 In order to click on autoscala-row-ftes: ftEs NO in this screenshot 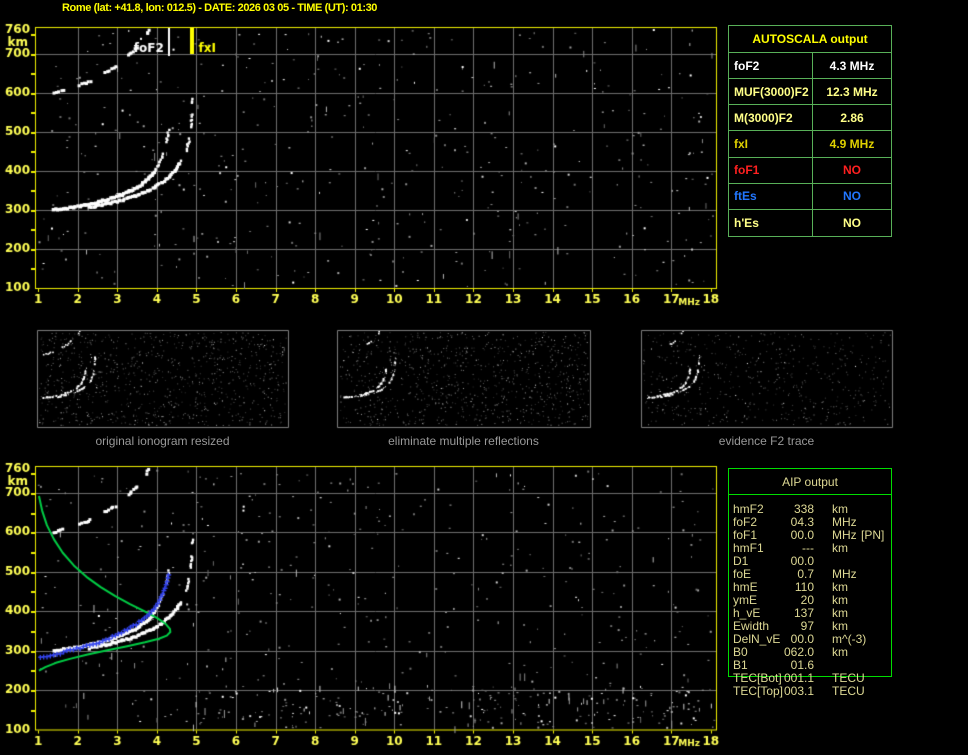, I will do `click(810, 196)`.